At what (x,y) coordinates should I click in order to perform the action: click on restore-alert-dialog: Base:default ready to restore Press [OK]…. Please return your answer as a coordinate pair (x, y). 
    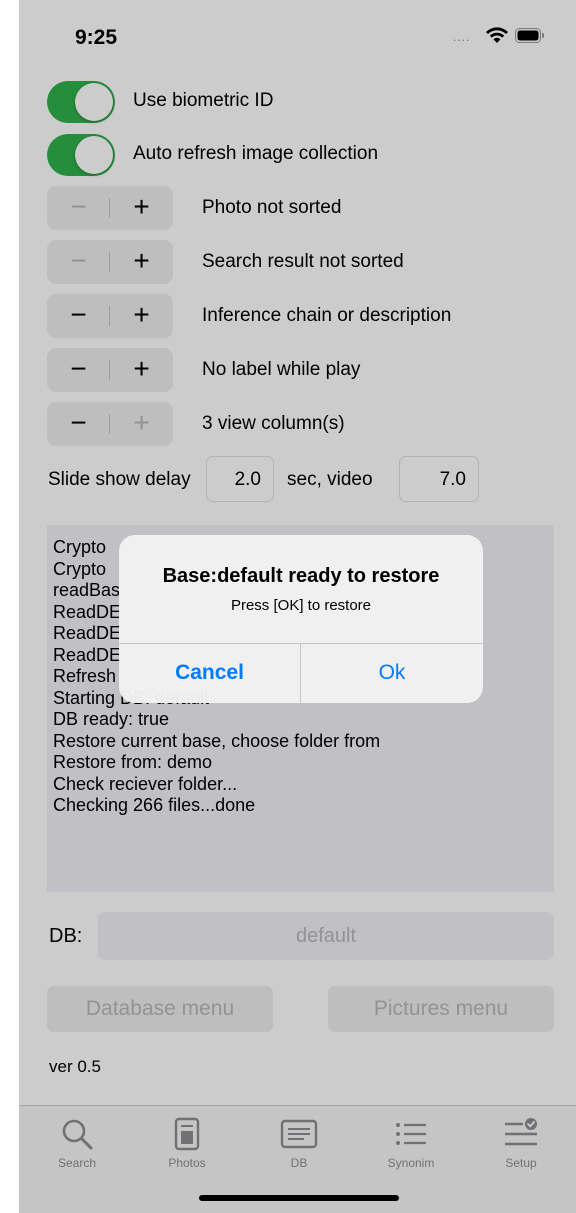
    Looking at the image, I should click on (301, 619).